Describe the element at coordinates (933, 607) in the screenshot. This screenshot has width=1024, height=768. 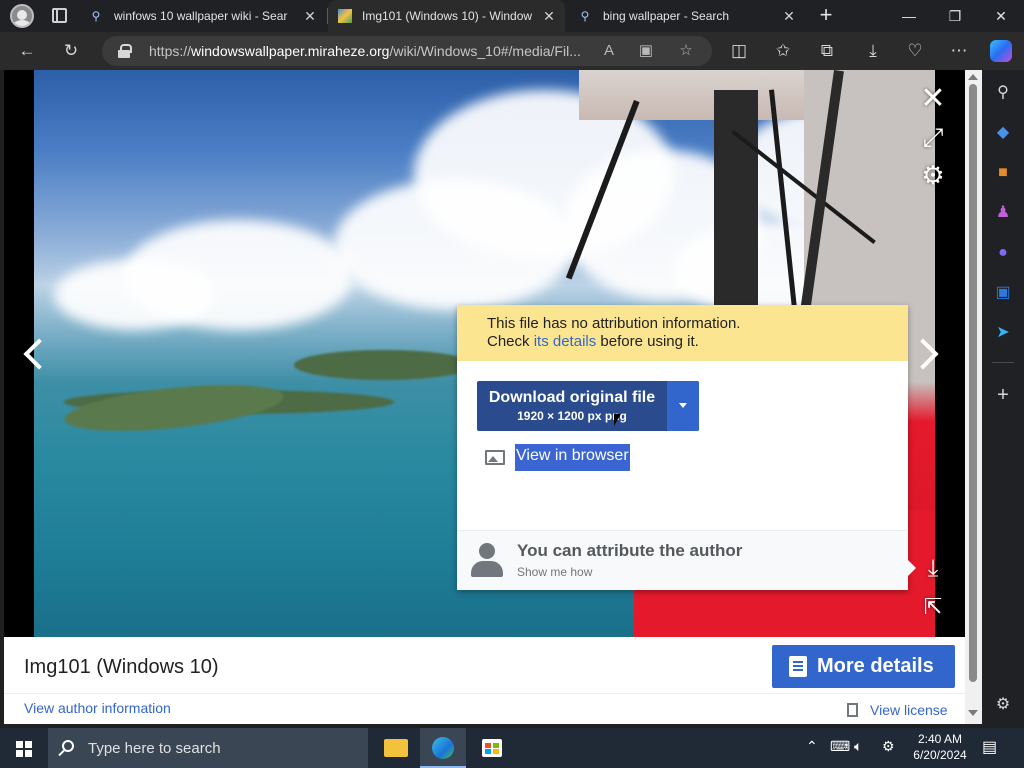
I see `share-icon: ⇱` at that location.